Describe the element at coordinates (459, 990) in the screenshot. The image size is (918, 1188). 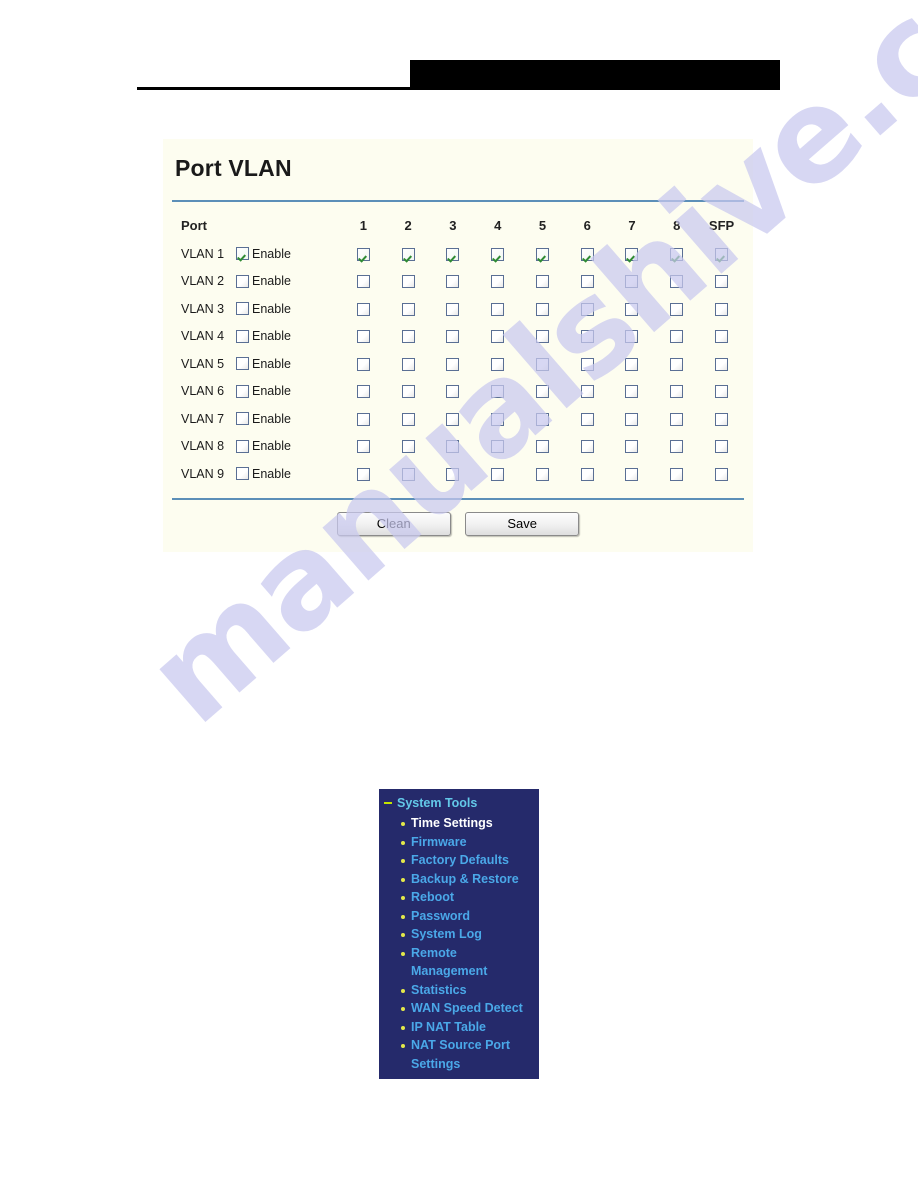
I see `nav-item-statistics: Statistics` at that location.